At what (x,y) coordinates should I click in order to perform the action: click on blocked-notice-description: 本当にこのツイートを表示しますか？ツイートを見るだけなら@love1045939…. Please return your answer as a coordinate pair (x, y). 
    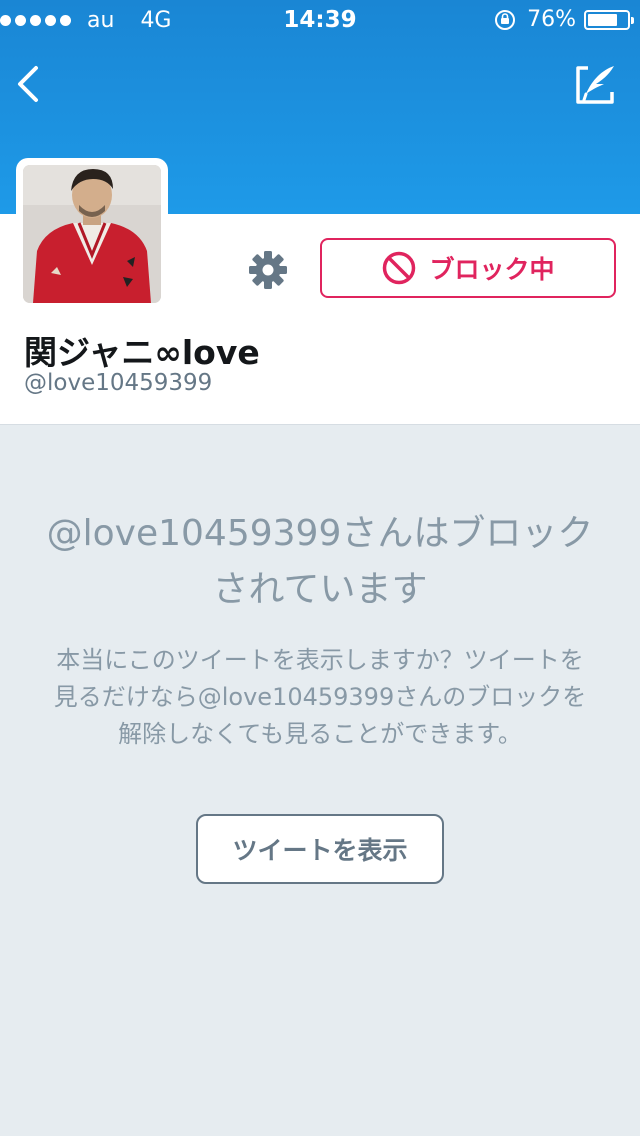
    Looking at the image, I should click on (320, 697).